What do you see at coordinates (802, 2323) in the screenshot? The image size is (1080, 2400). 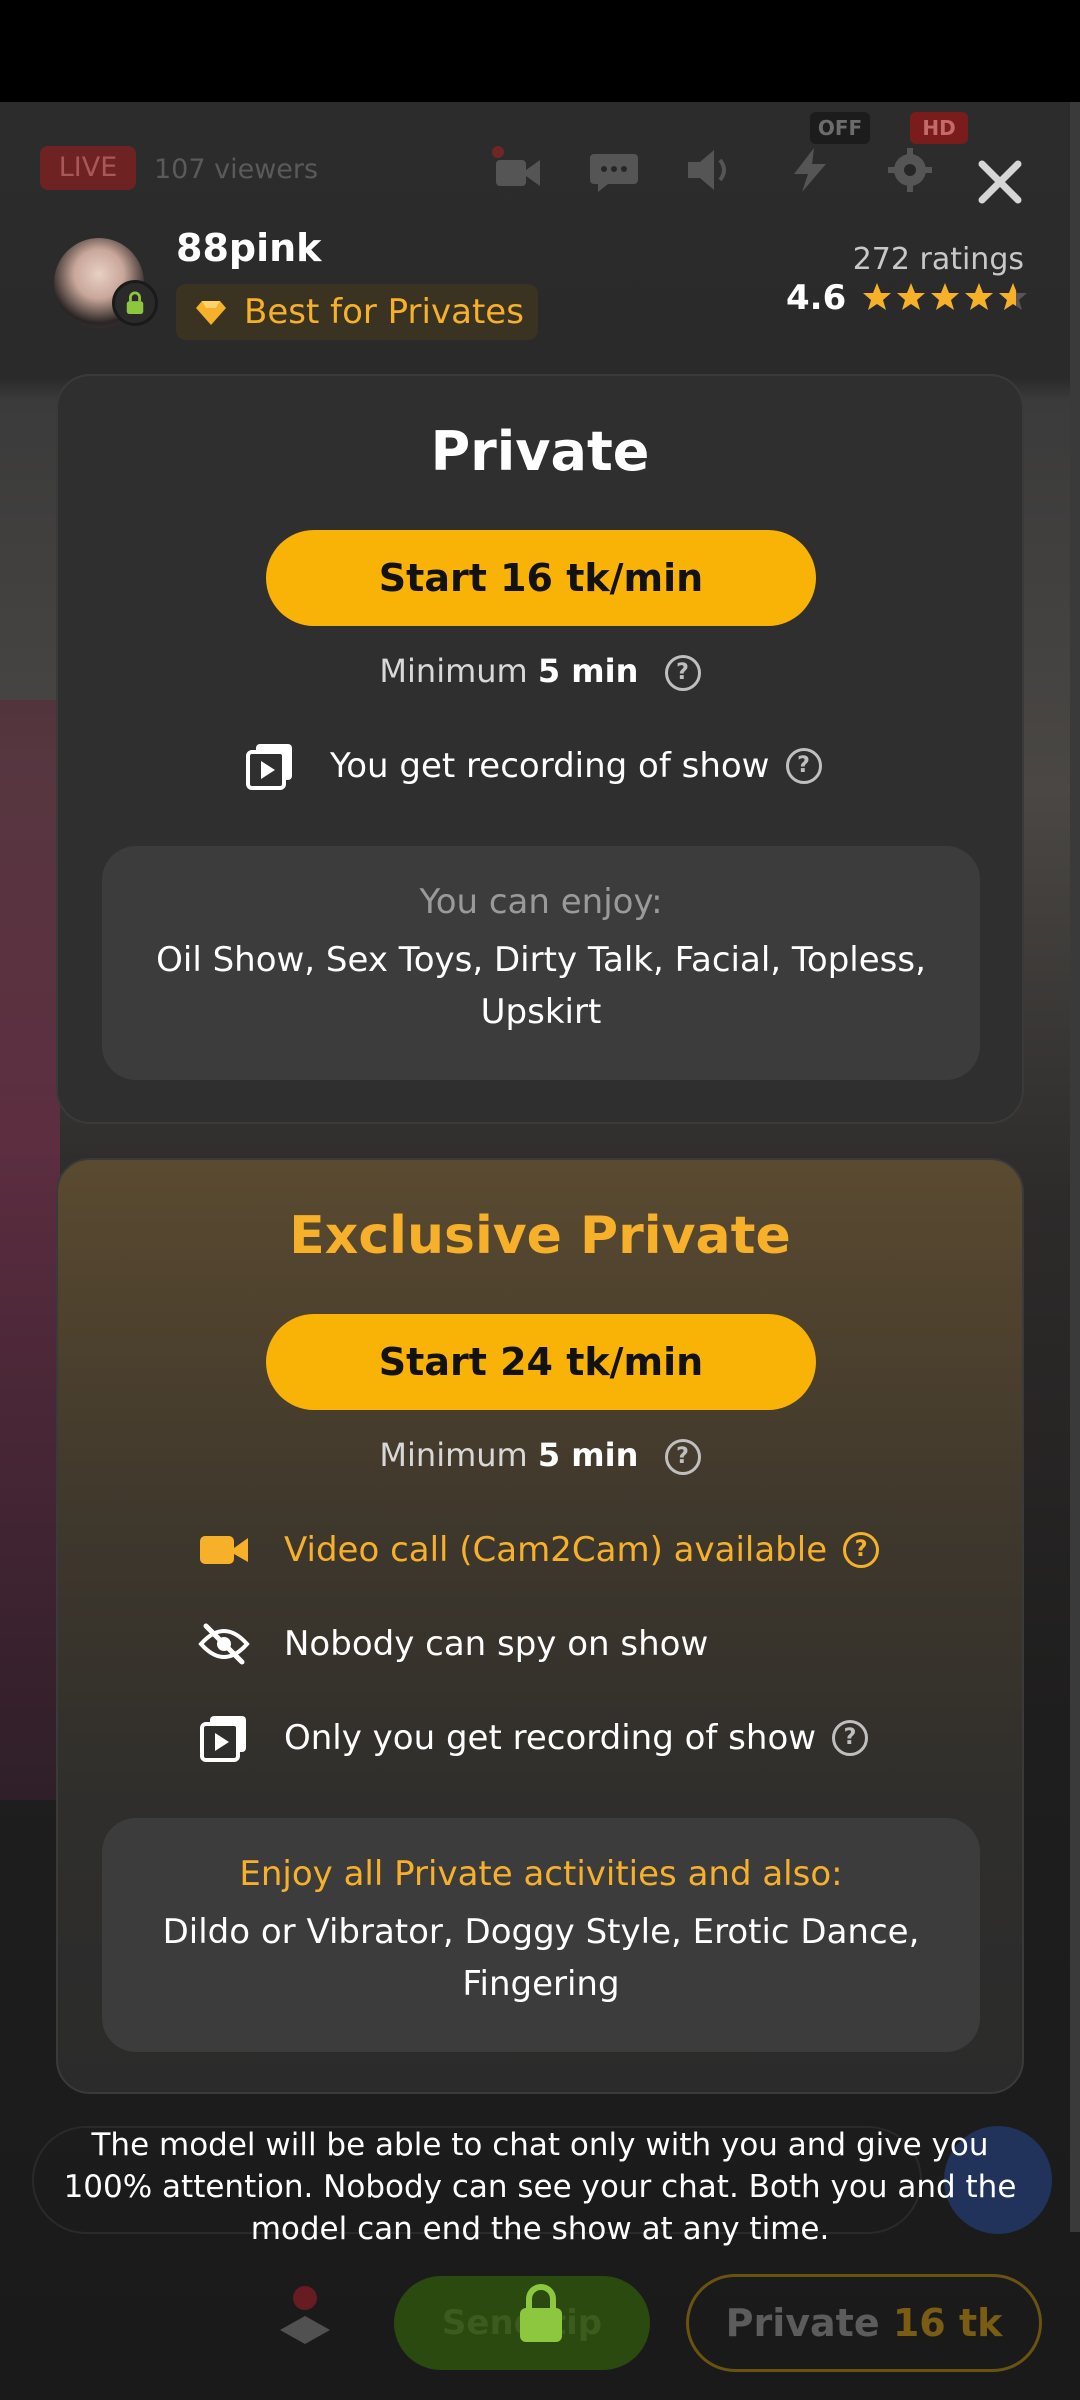 I see `private-button-label: Private` at bounding box center [802, 2323].